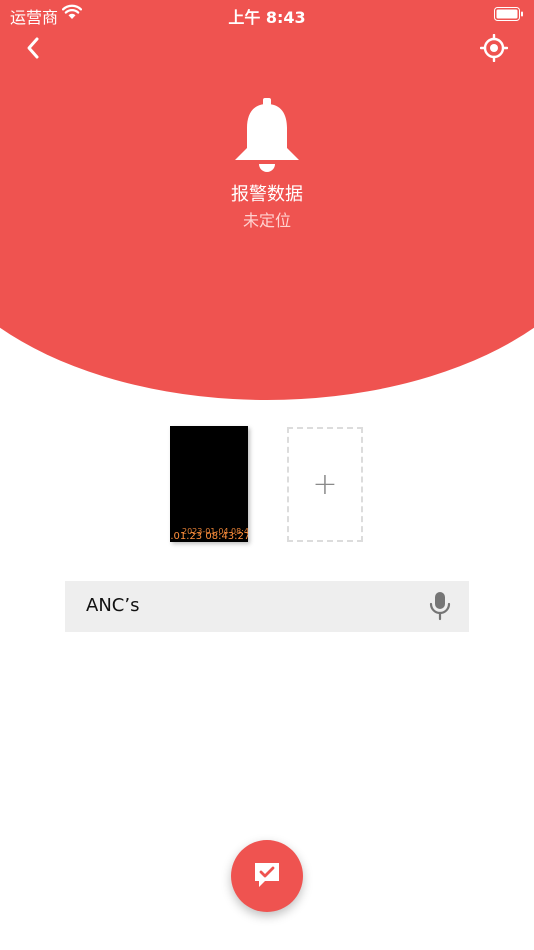 The height and width of the screenshot is (950, 534). I want to click on plus-icon: +, so click(325, 484).